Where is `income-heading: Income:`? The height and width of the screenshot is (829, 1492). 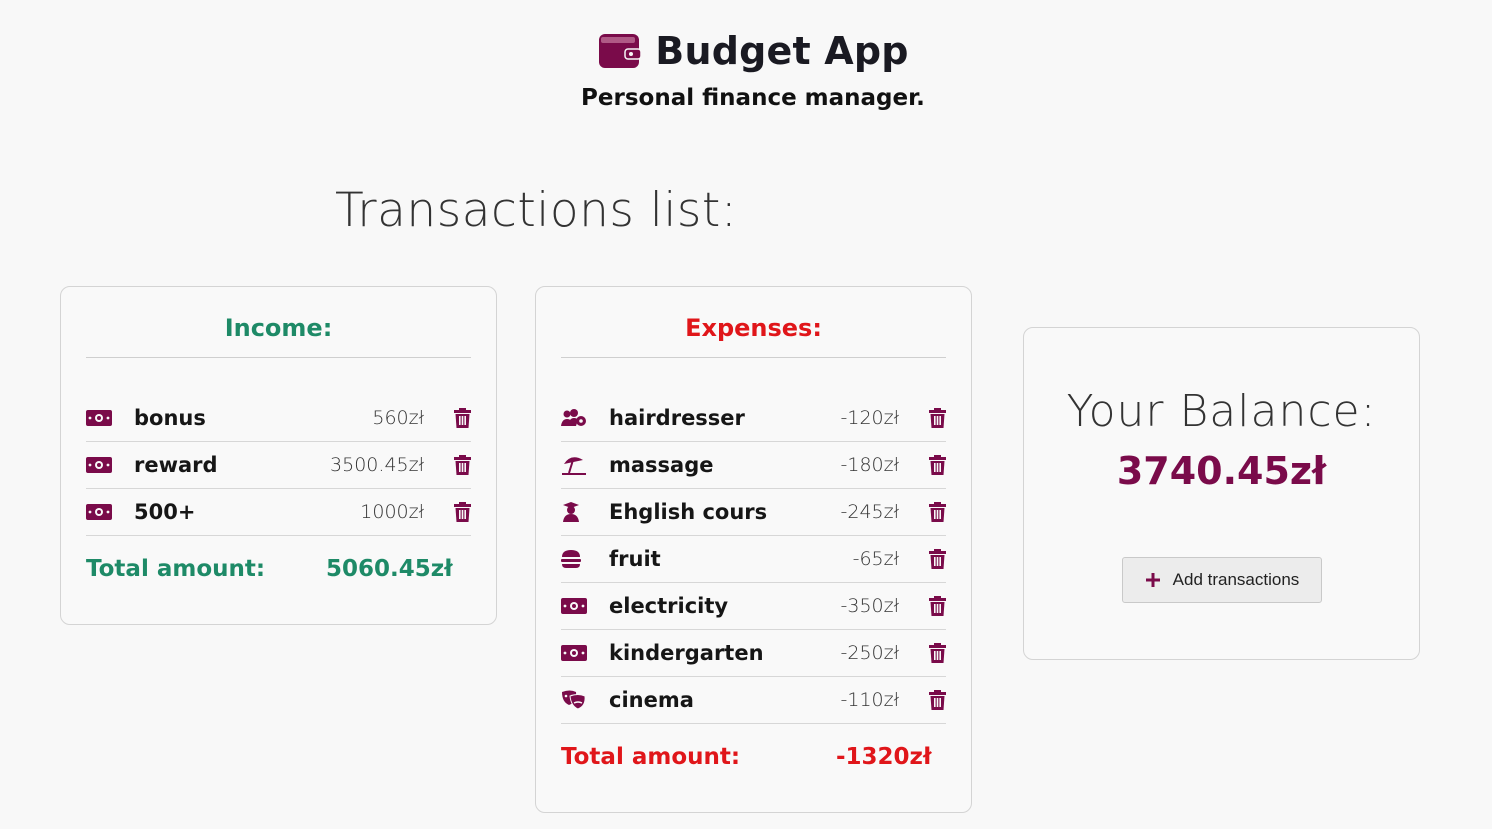
income-heading: Income: is located at coordinates (278, 322).